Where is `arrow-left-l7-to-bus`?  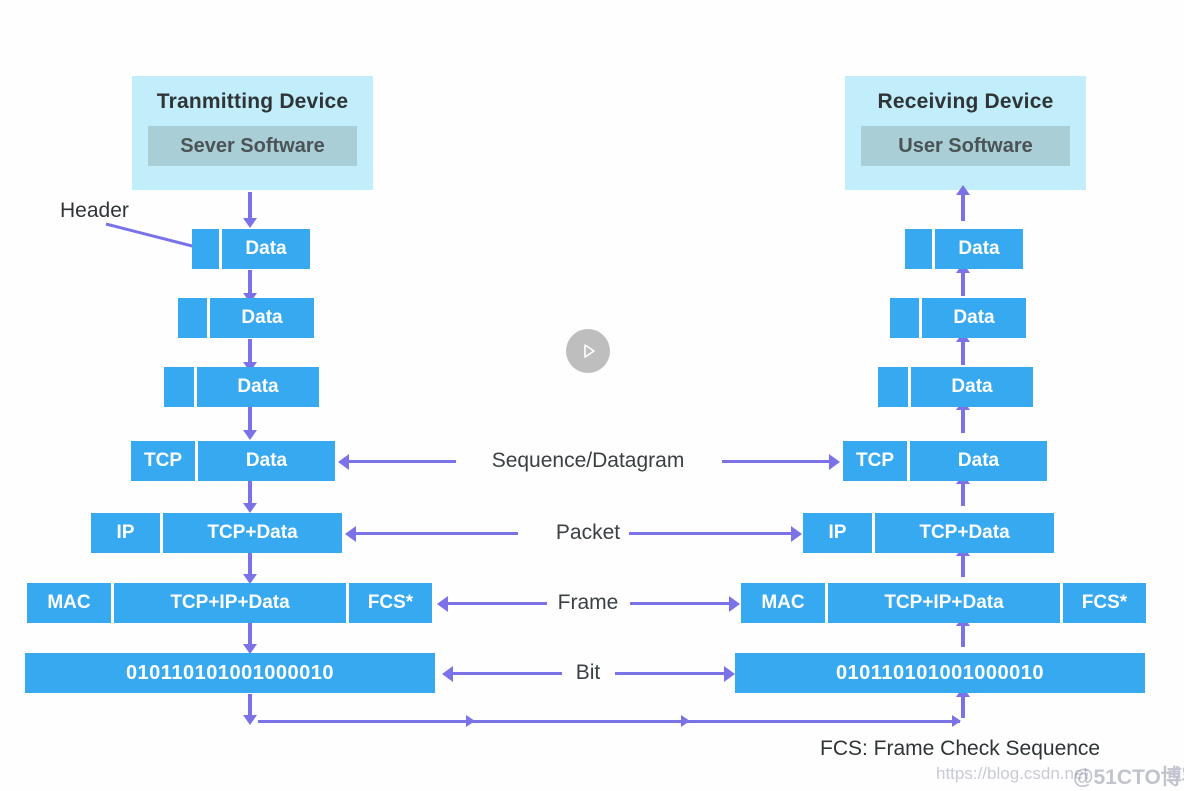 arrow-left-l7-to-bus is located at coordinates (250, 705).